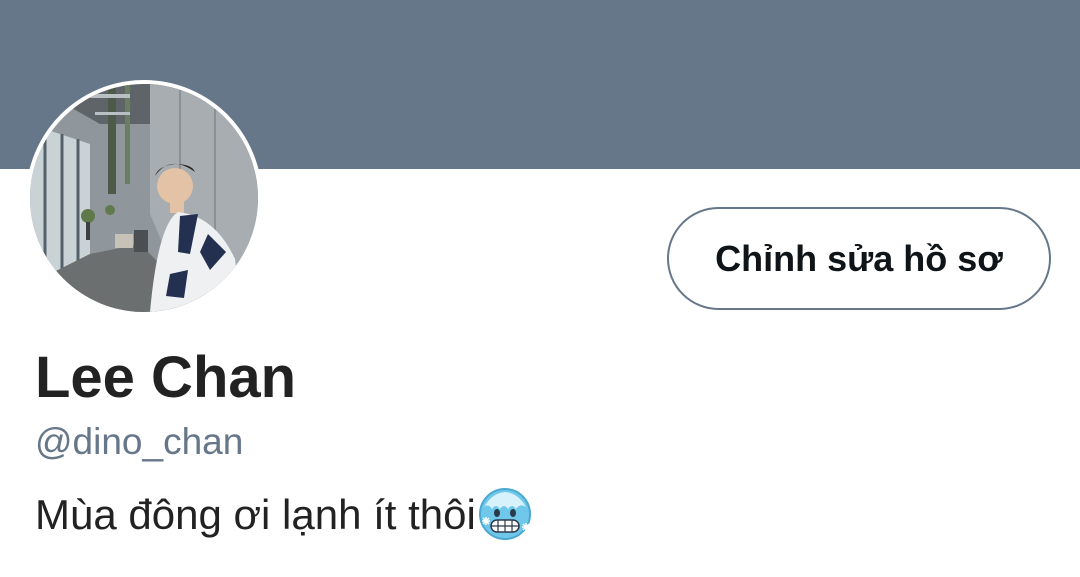  Describe the element at coordinates (504, 514) in the screenshot. I see `cold-face-emoji` at that location.